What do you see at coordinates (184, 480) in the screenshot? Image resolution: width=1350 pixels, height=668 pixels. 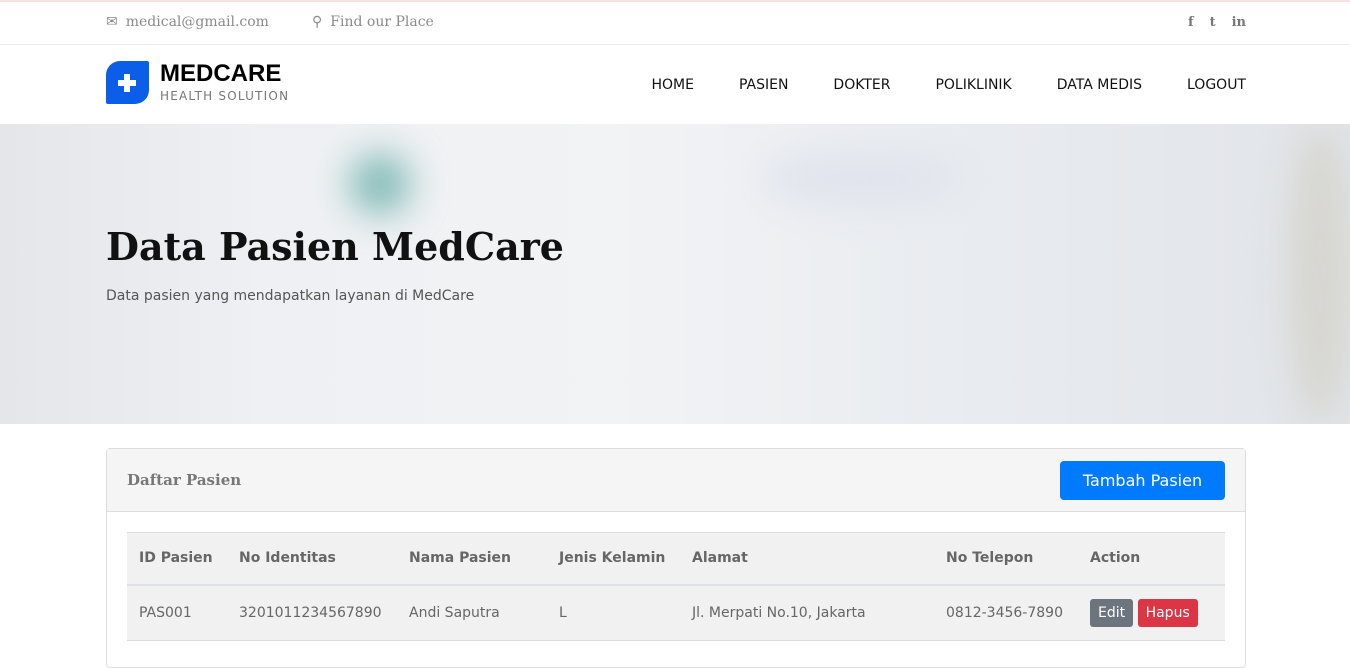 I see `card-title: Daftar Pasien` at bounding box center [184, 480].